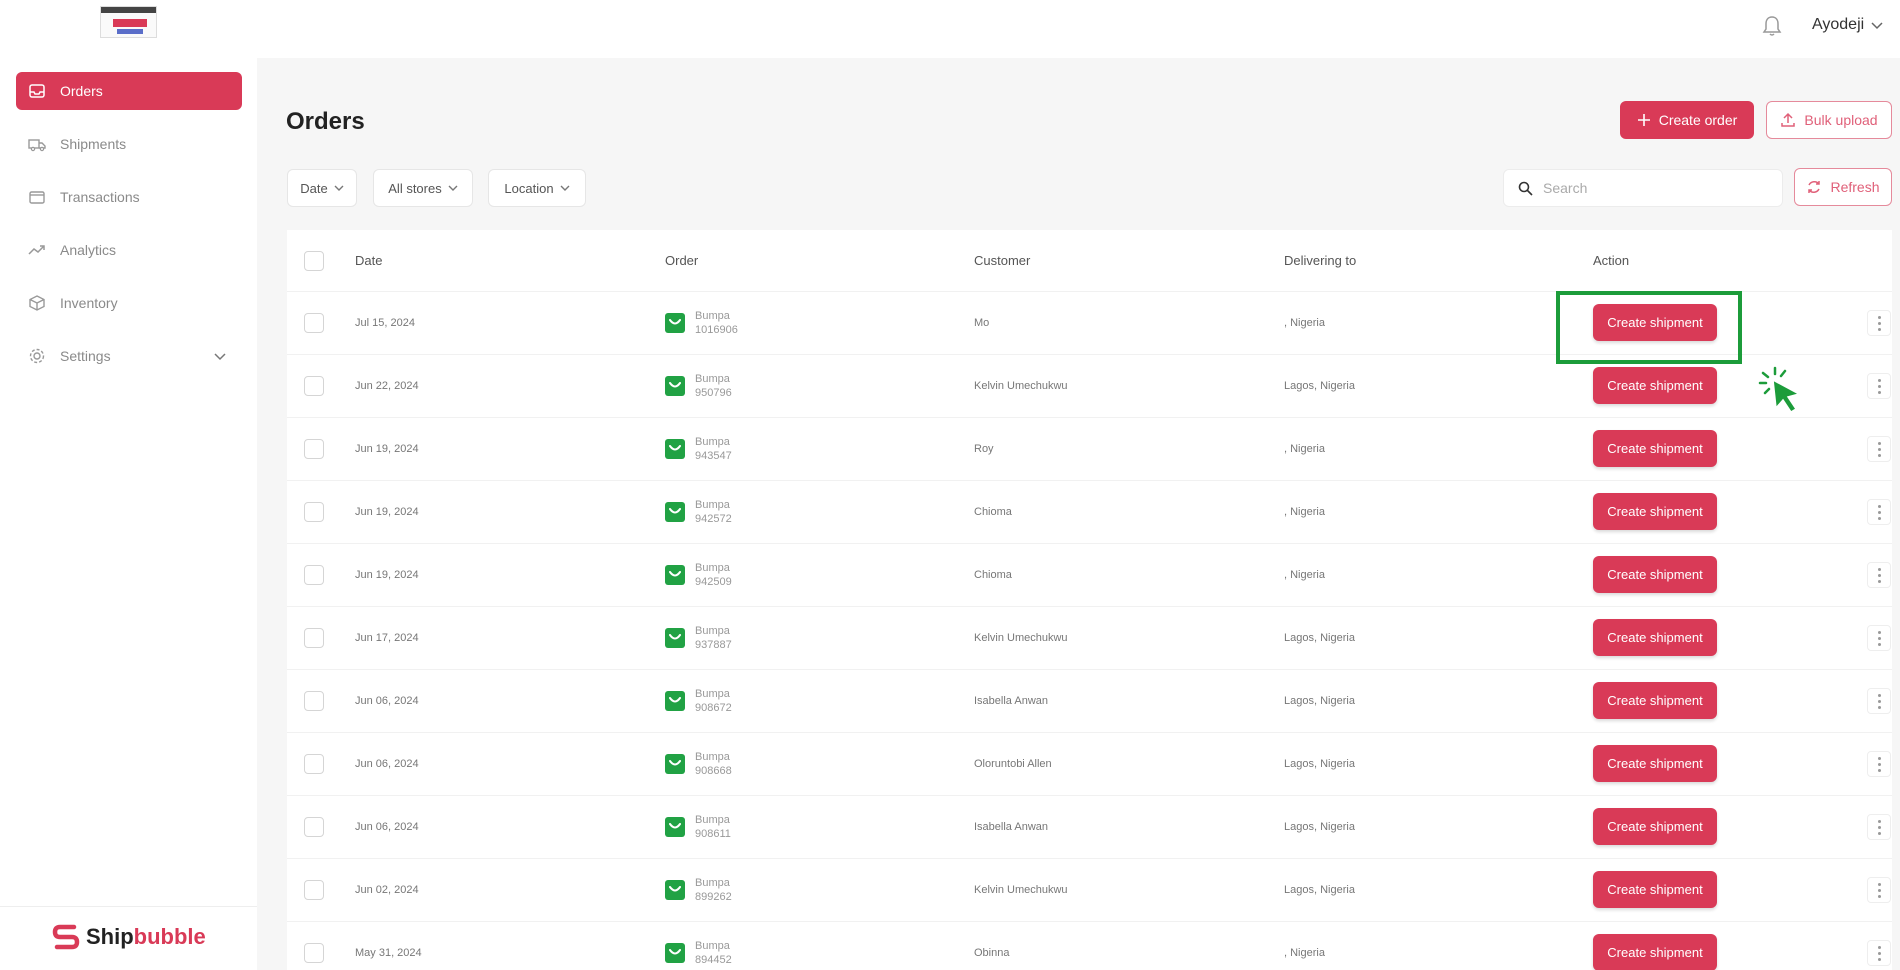  Describe the element at coordinates (128, 22) in the screenshot. I see `company-logo` at that location.